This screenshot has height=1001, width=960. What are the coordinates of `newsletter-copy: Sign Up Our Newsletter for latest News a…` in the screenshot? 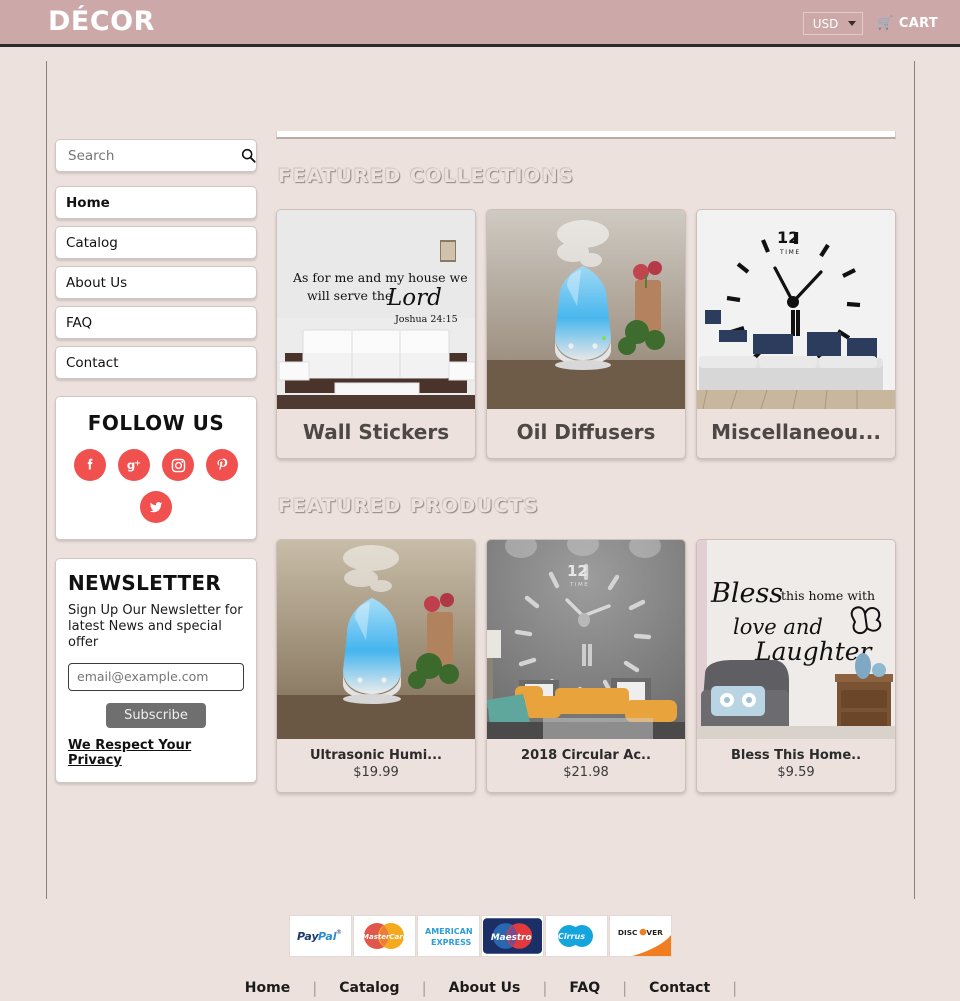 It's located at (155, 626).